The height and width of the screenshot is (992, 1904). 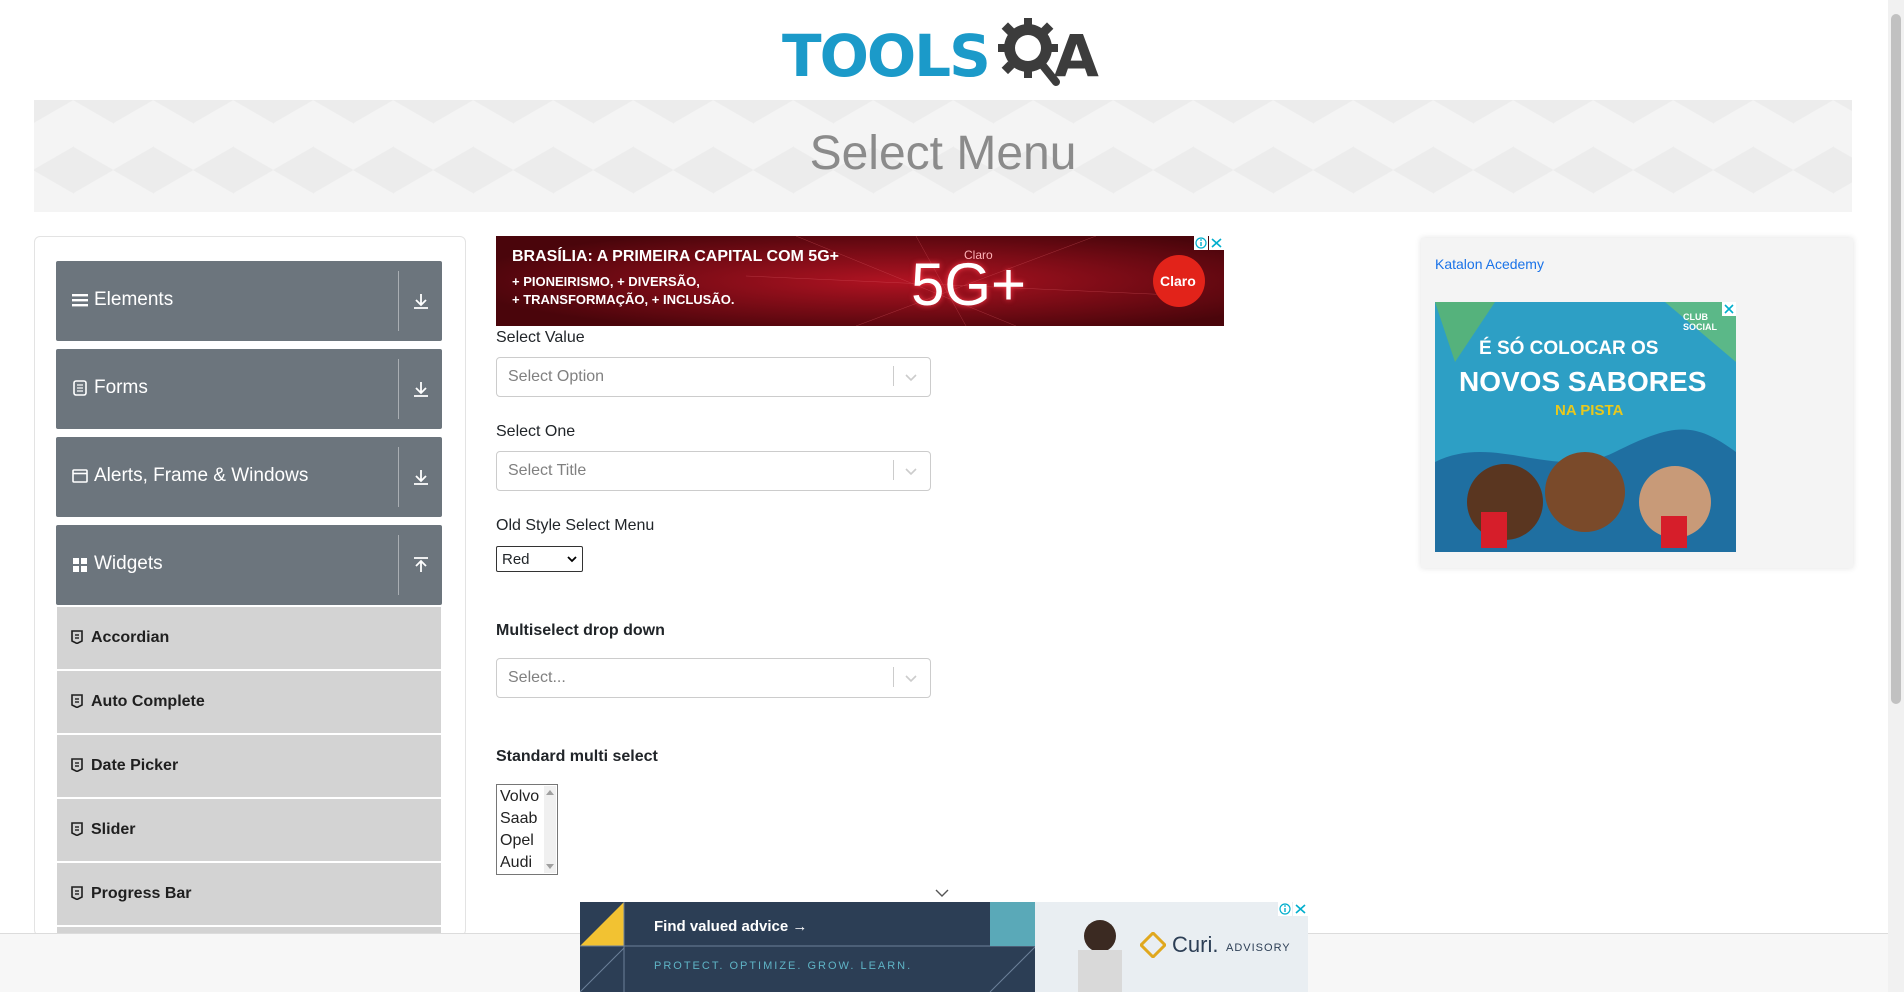 What do you see at coordinates (540, 337) in the screenshot?
I see `select-value-label: Select Value` at bounding box center [540, 337].